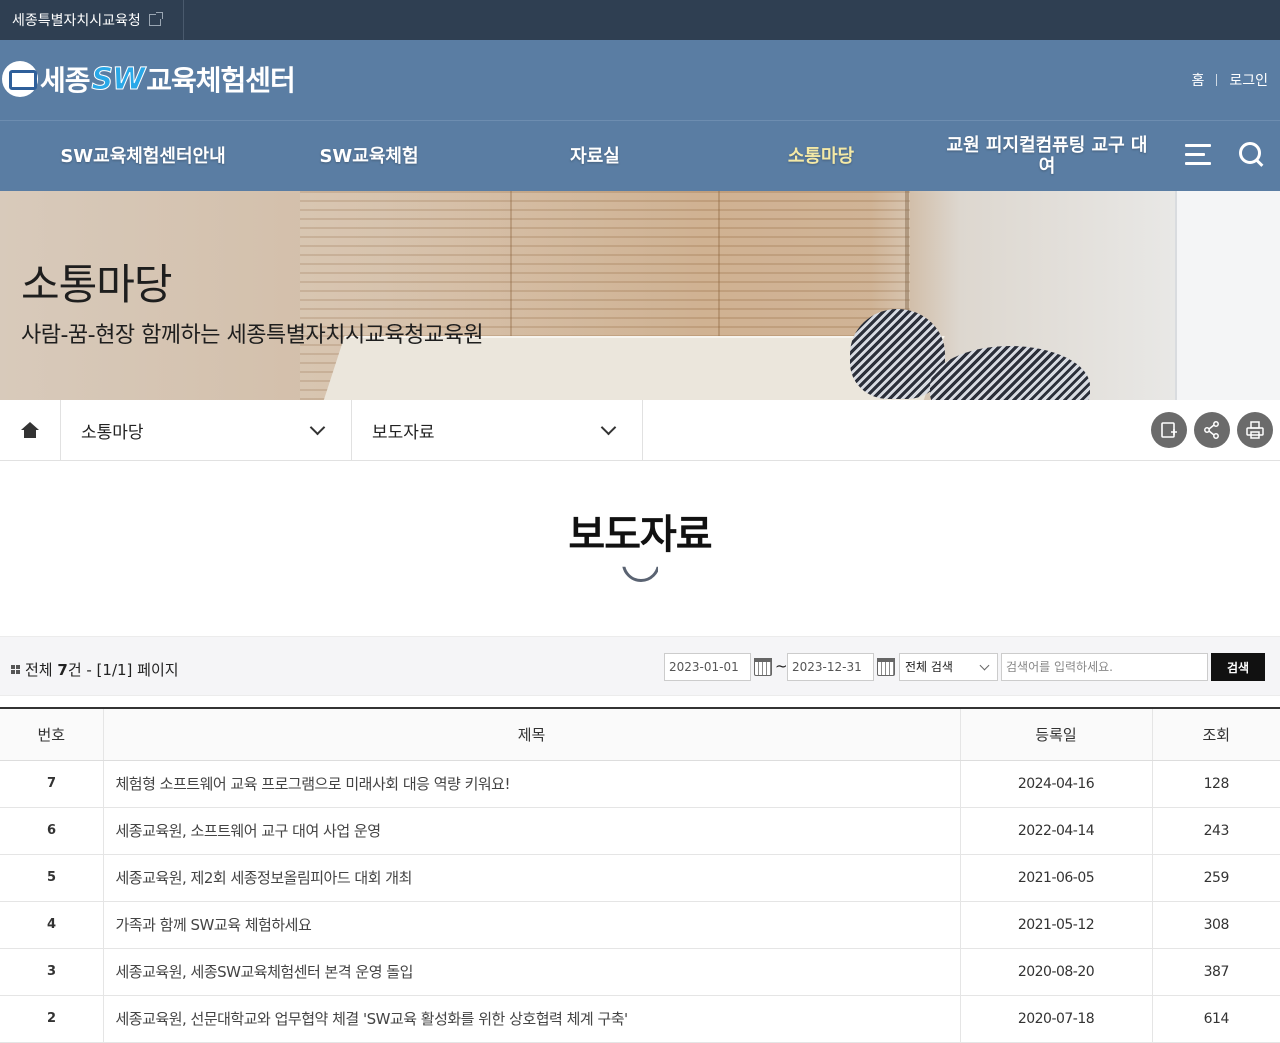 This screenshot has width=1280, height=1043. What do you see at coordinates (20, 79) in the screenshot?
I see `logo-emblem-icon` at bounding box center [20, 79].